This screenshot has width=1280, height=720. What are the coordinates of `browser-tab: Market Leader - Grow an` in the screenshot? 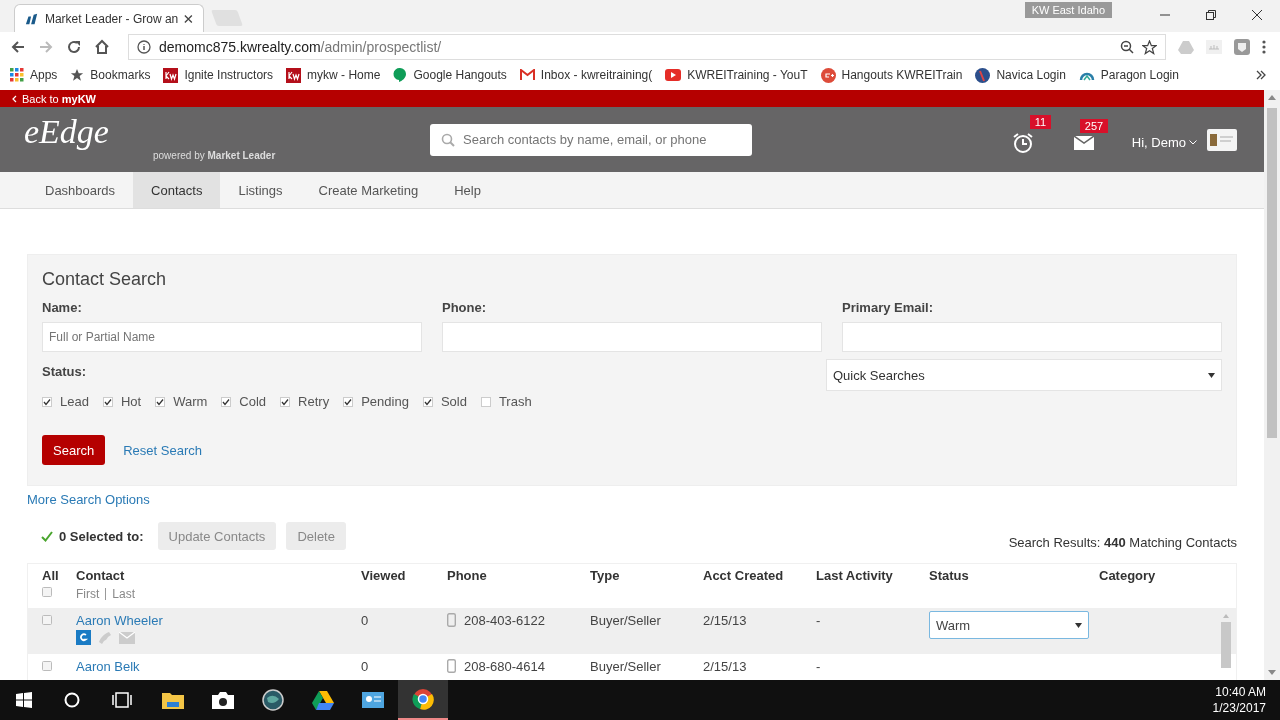 It's located at (109, 18).